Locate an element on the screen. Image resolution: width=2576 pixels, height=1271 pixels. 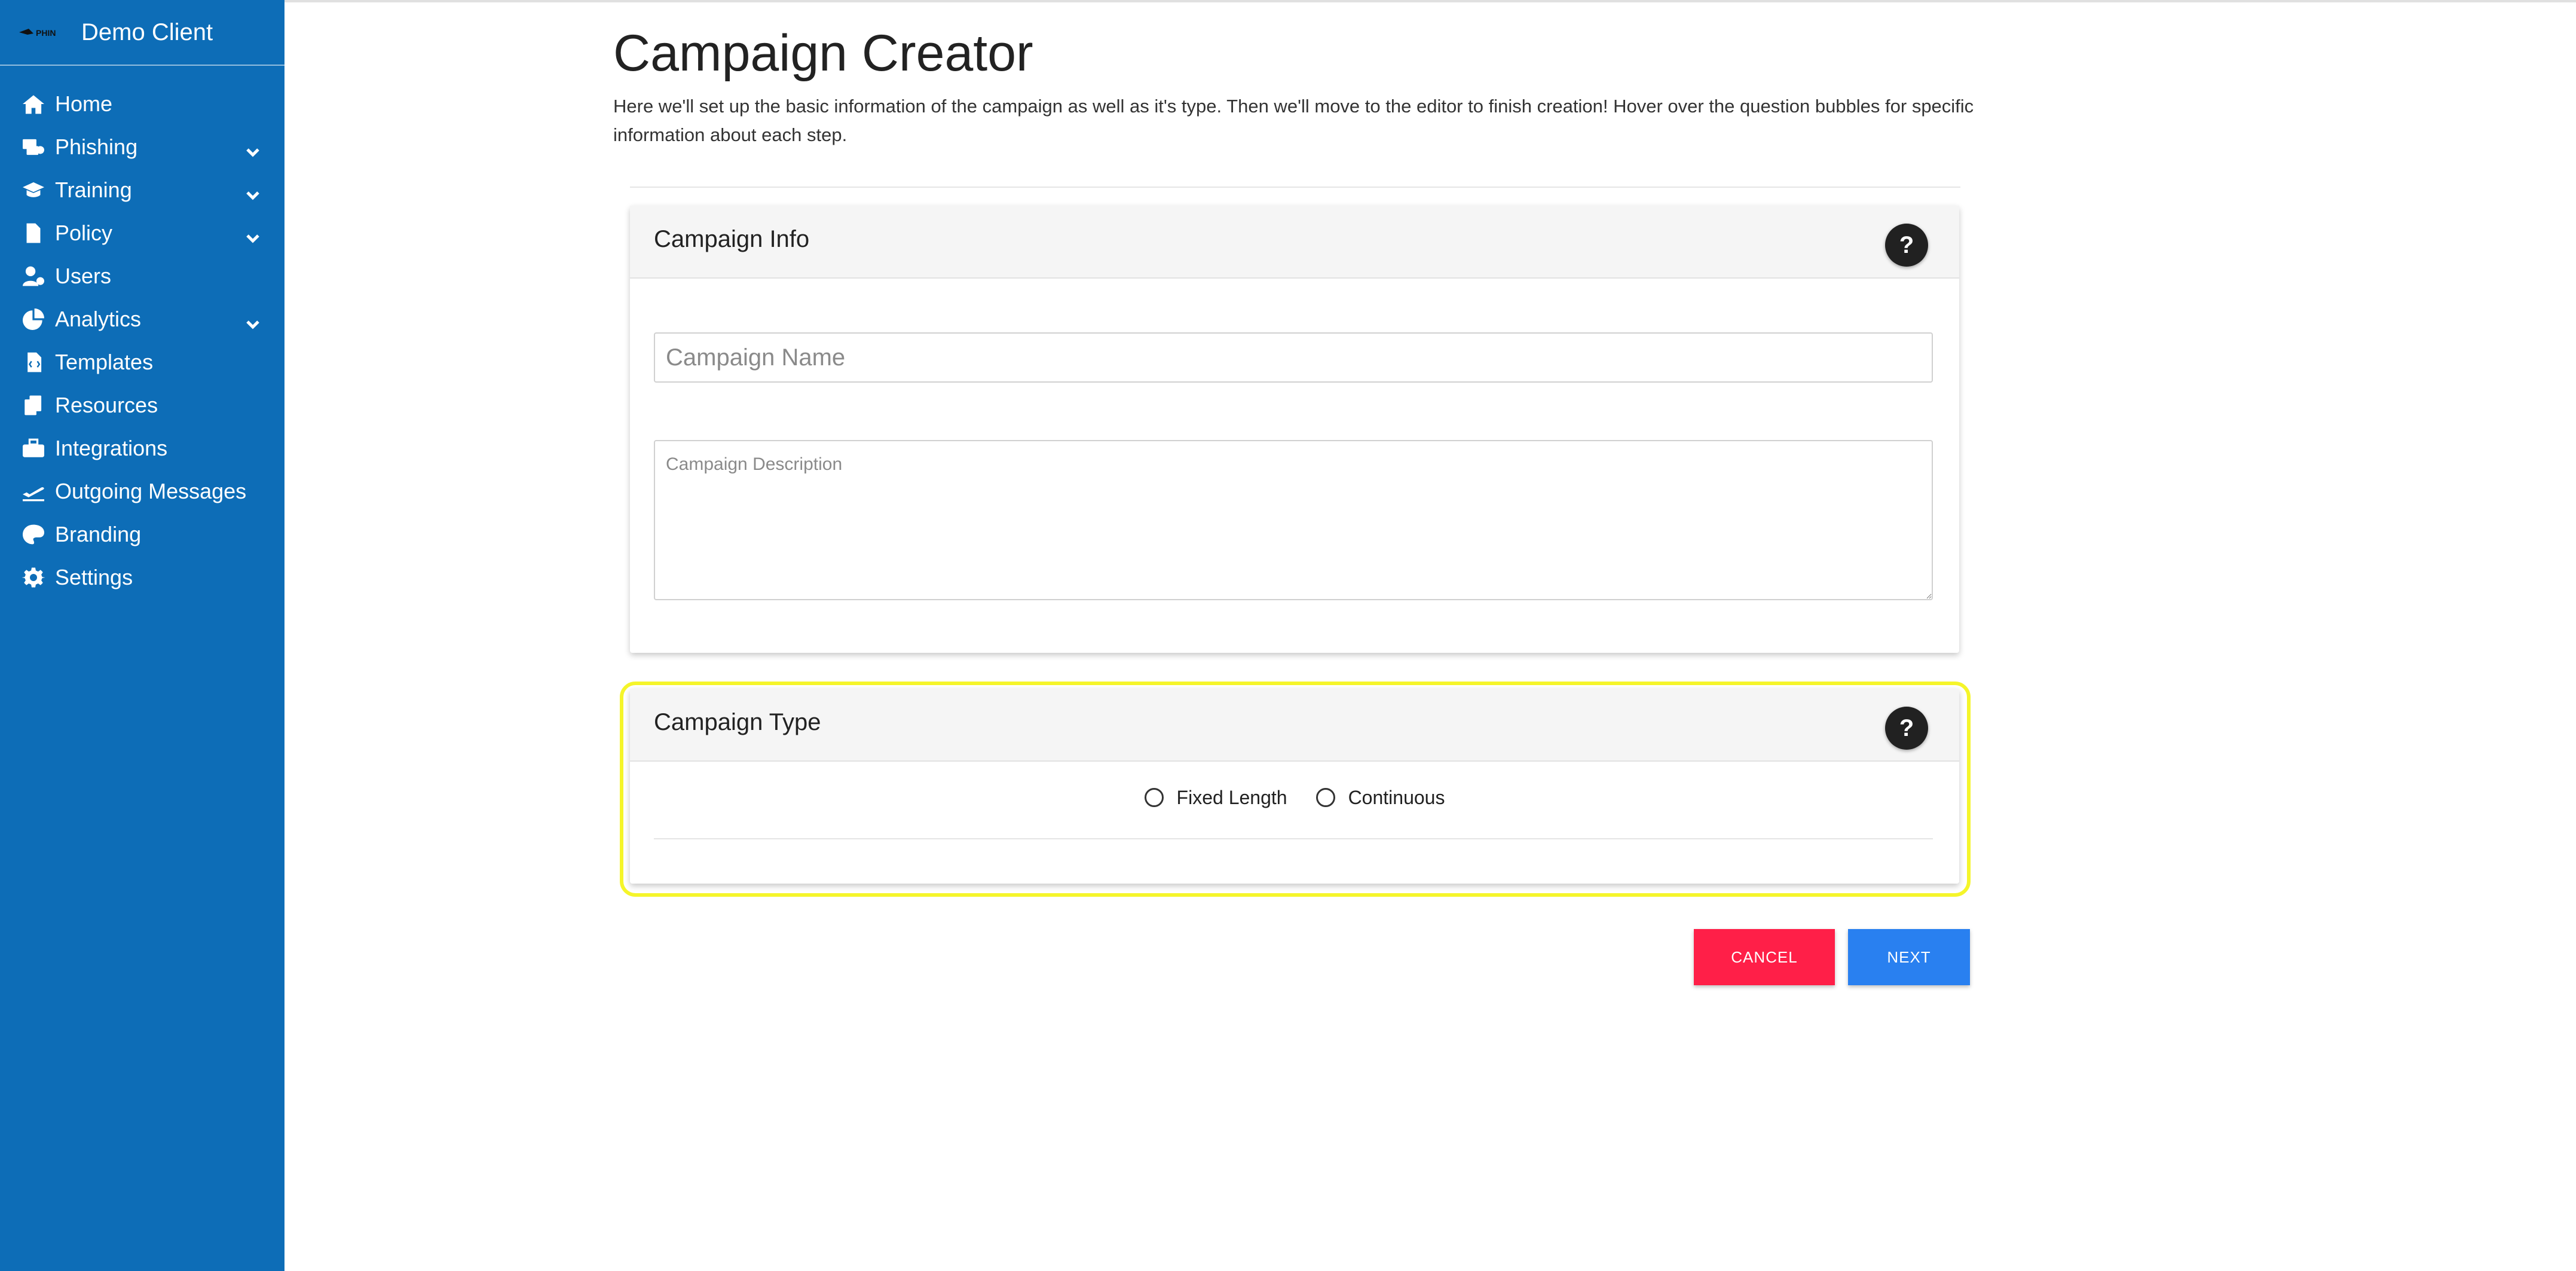
toolbox-icon is located at coordinates (35, 448).